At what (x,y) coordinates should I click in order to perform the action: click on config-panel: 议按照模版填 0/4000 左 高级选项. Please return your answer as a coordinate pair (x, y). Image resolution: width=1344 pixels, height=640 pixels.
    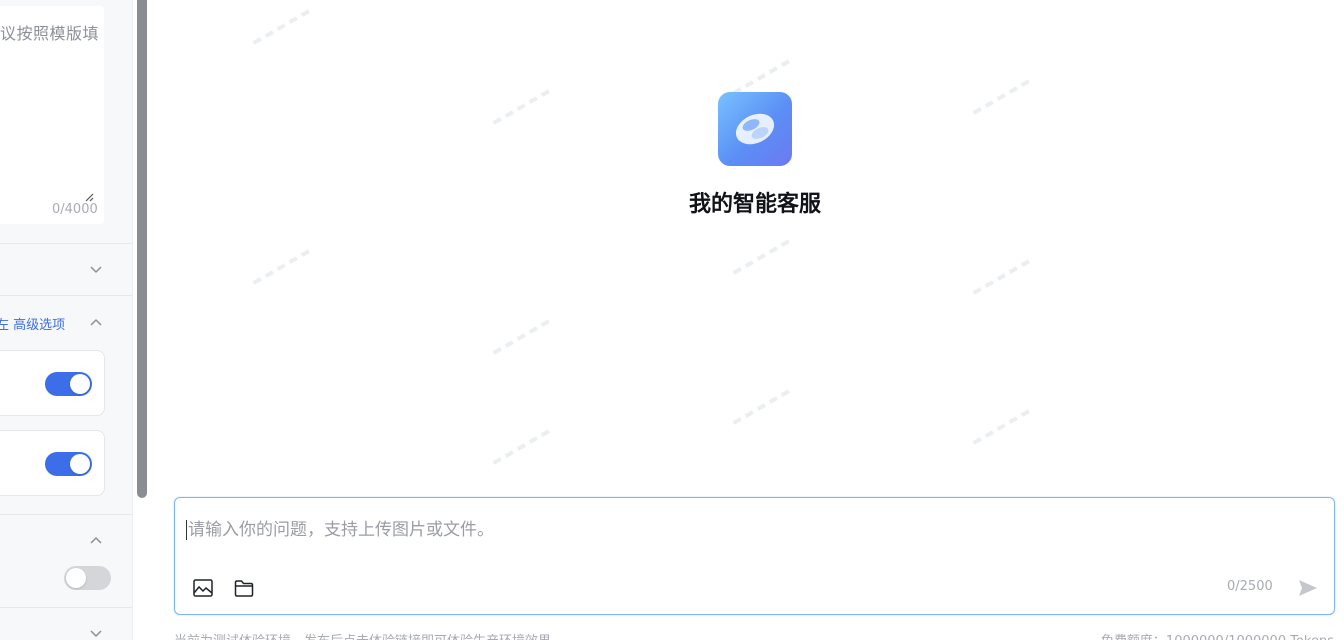
    Looking at the image, I should click on (66, 320).